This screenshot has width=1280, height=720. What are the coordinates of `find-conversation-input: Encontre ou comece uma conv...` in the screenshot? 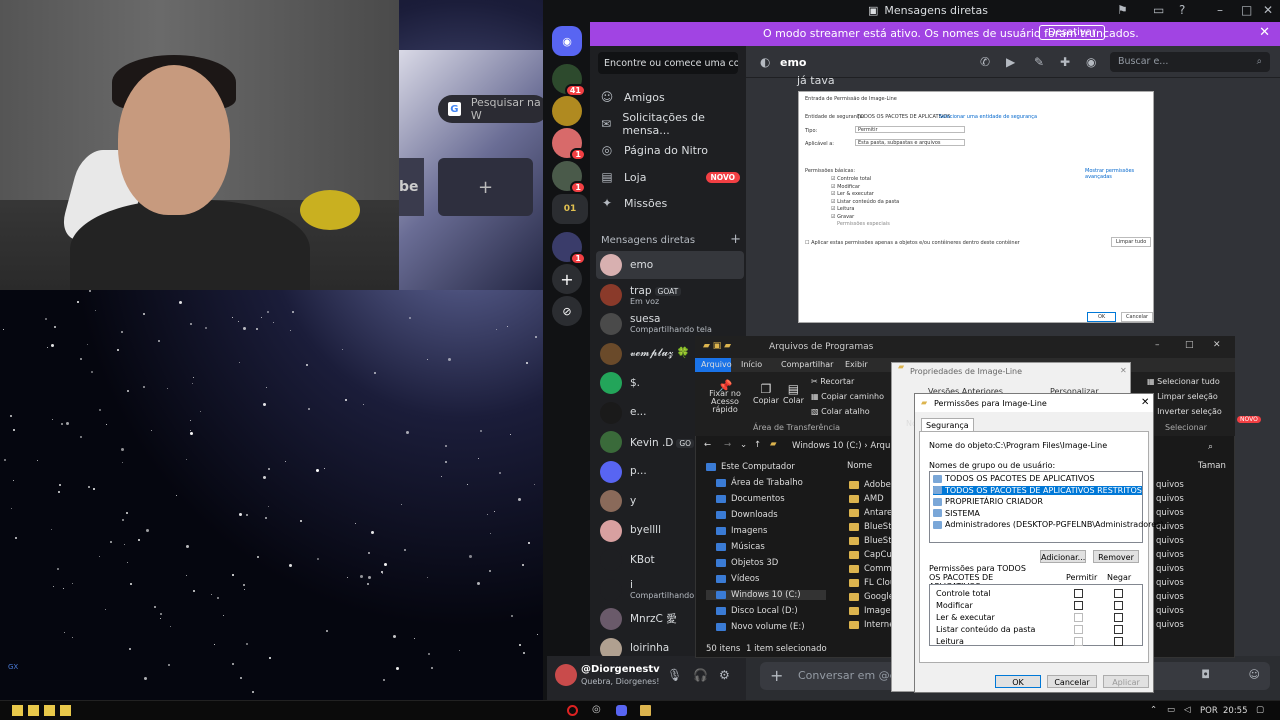 It's located at (668, 63).